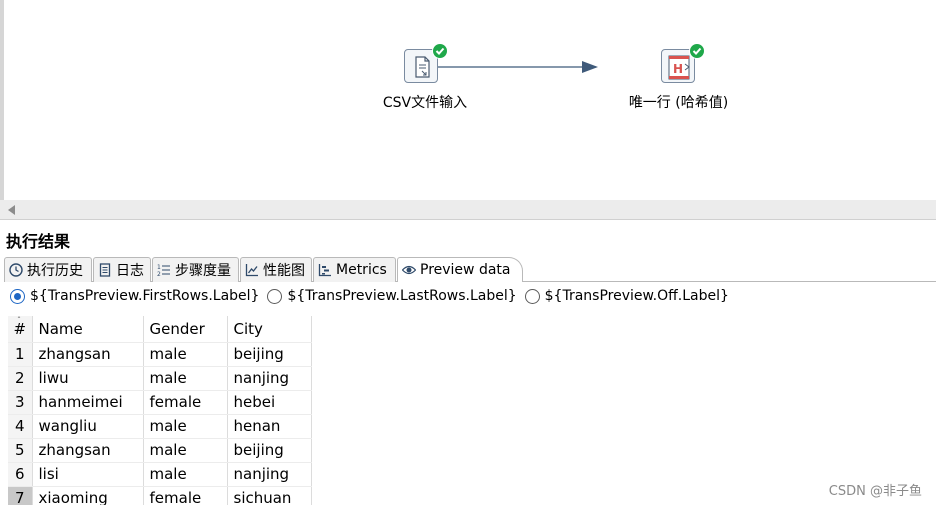  What do you see at coordinates (20, 354) in the screenshot?
I see `row-index: 1` at bounding box center [20, 354].